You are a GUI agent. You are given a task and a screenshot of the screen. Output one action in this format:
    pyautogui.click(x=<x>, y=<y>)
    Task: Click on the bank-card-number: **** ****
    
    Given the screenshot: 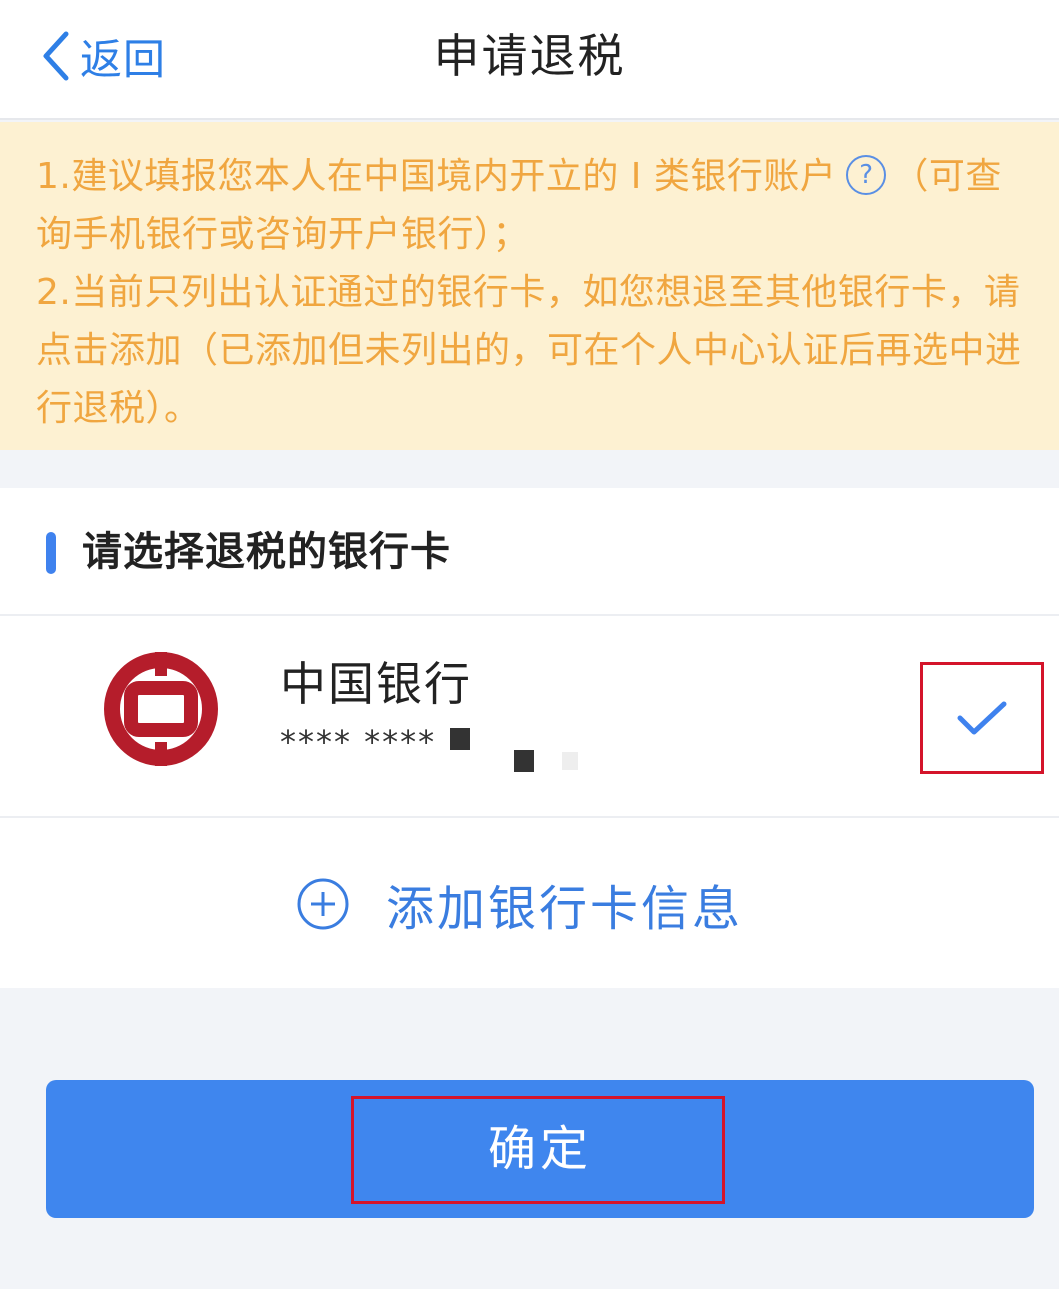 What is the action you would take?
    pyautogui.click(x=358, y=742)
    